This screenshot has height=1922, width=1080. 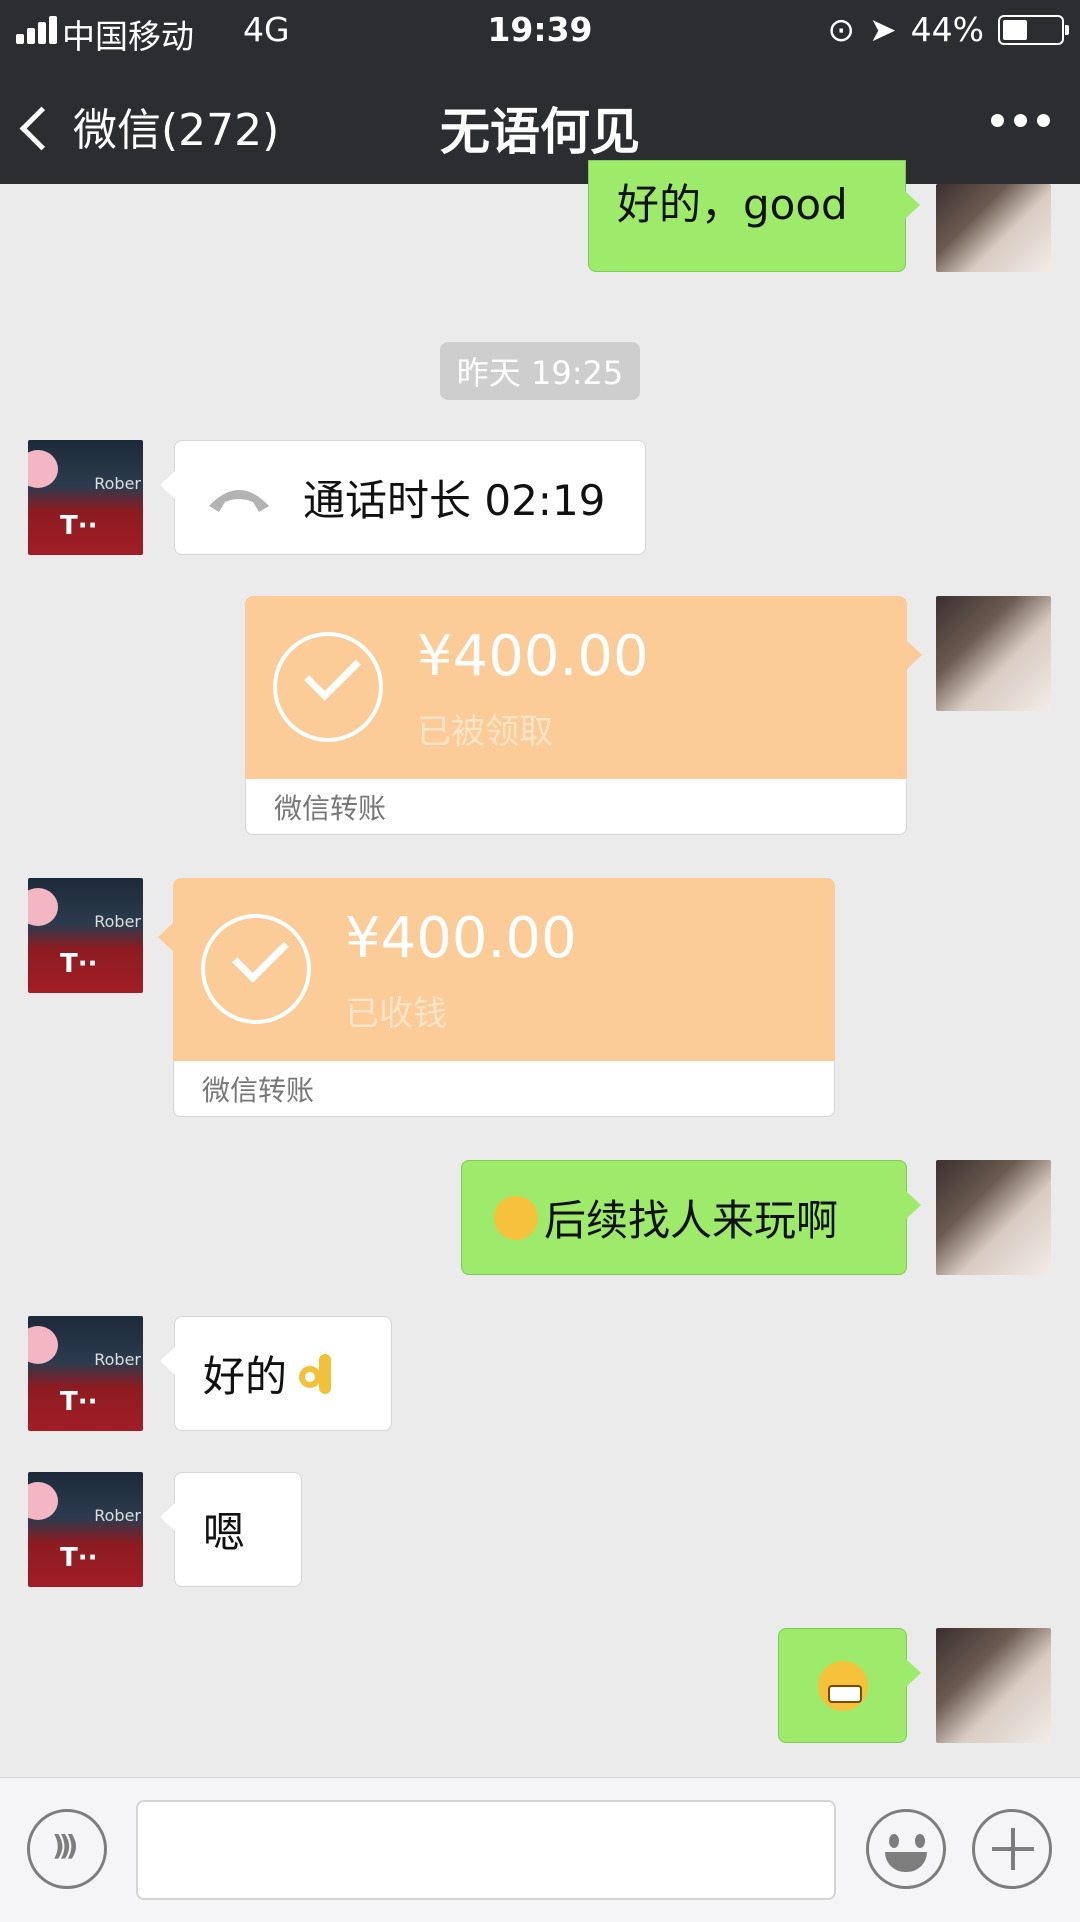 I want to click on message-text: 好的，good, so click(x=732, y=204).